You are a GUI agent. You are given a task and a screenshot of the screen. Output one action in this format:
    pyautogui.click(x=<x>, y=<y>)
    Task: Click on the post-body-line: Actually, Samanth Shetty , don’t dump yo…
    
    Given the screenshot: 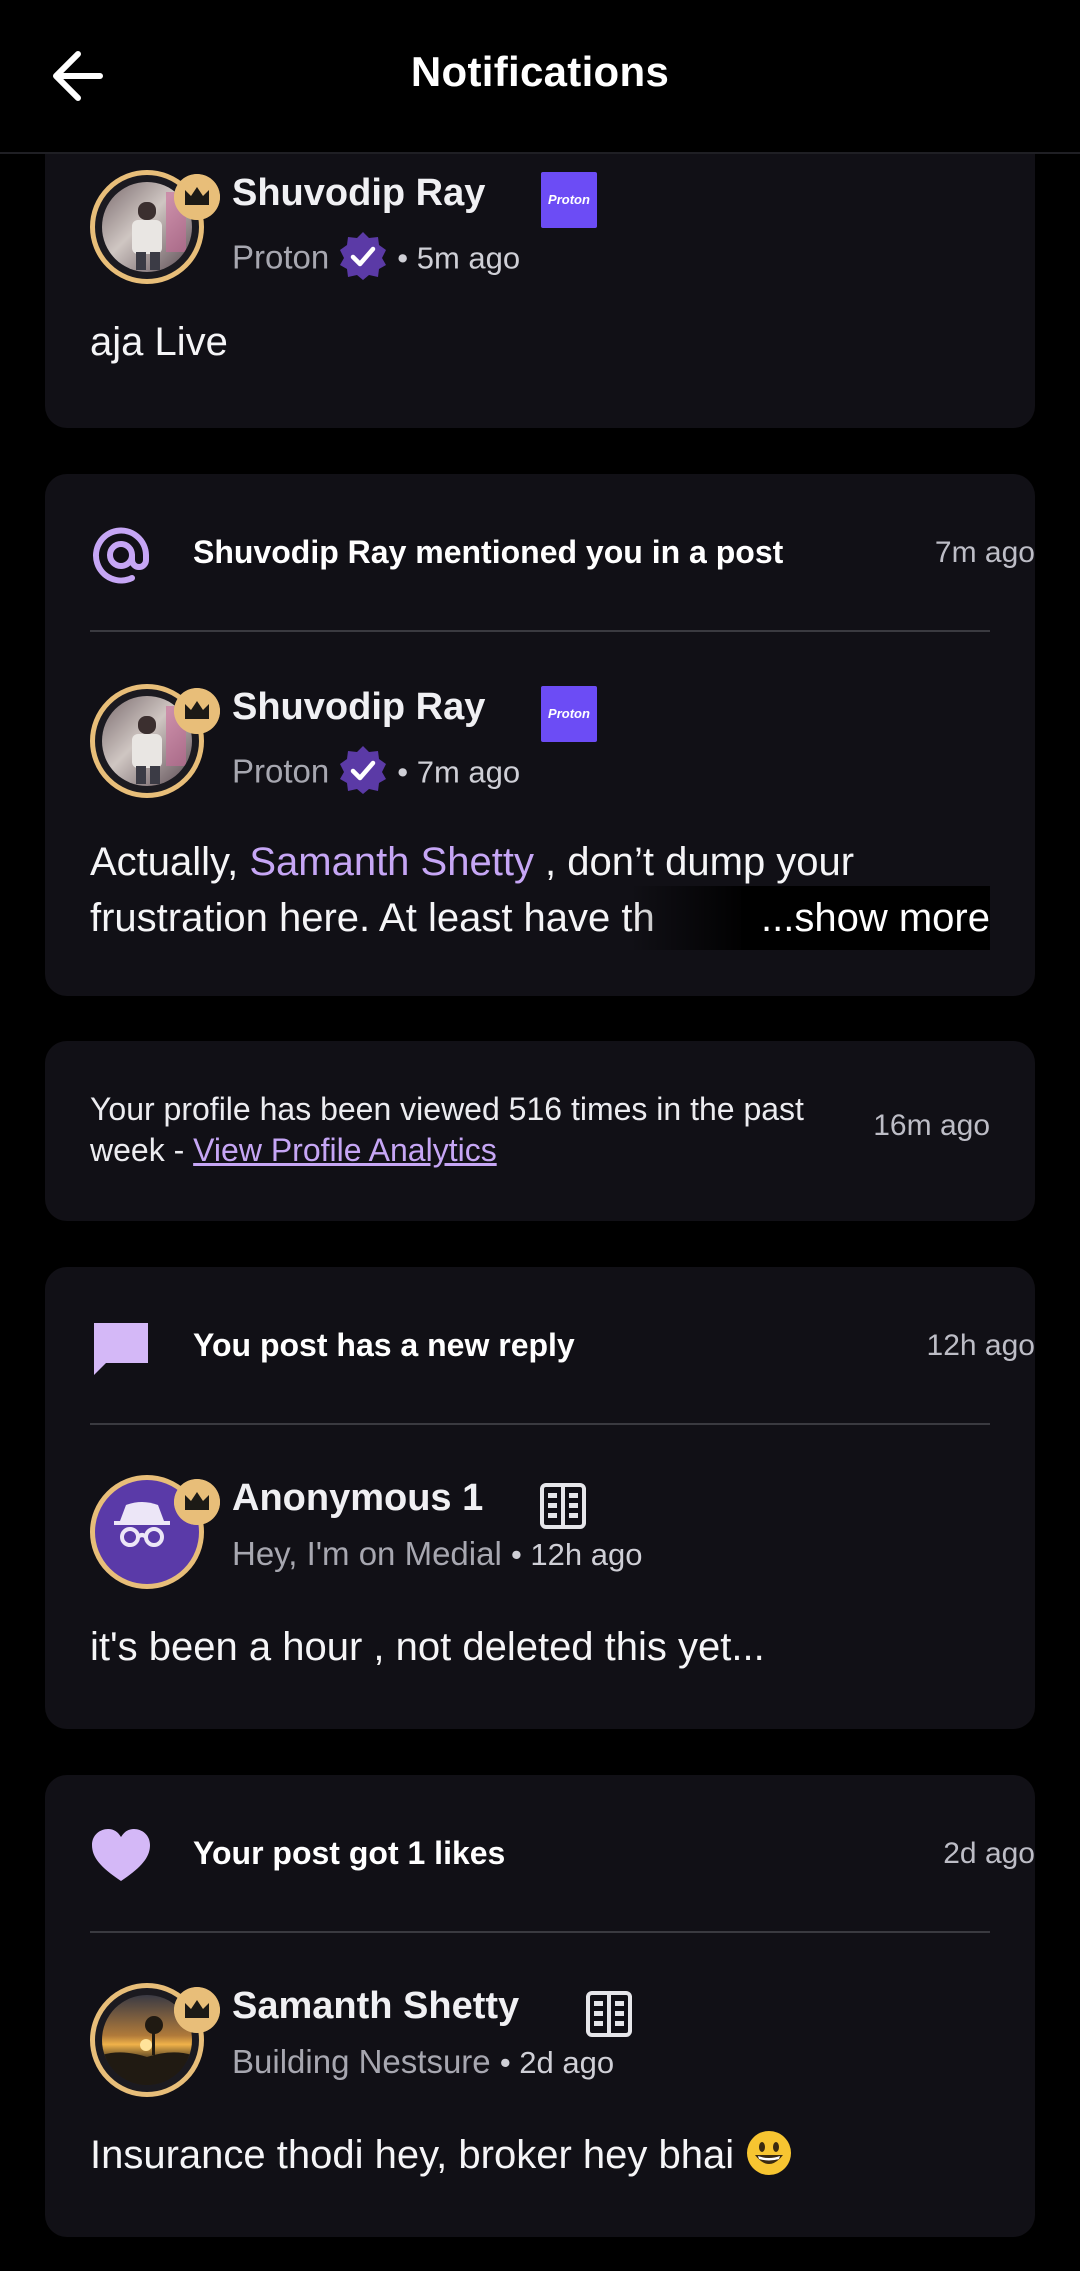 What is the action you would take?
    pyautogui.click(x=472, y=862)
    